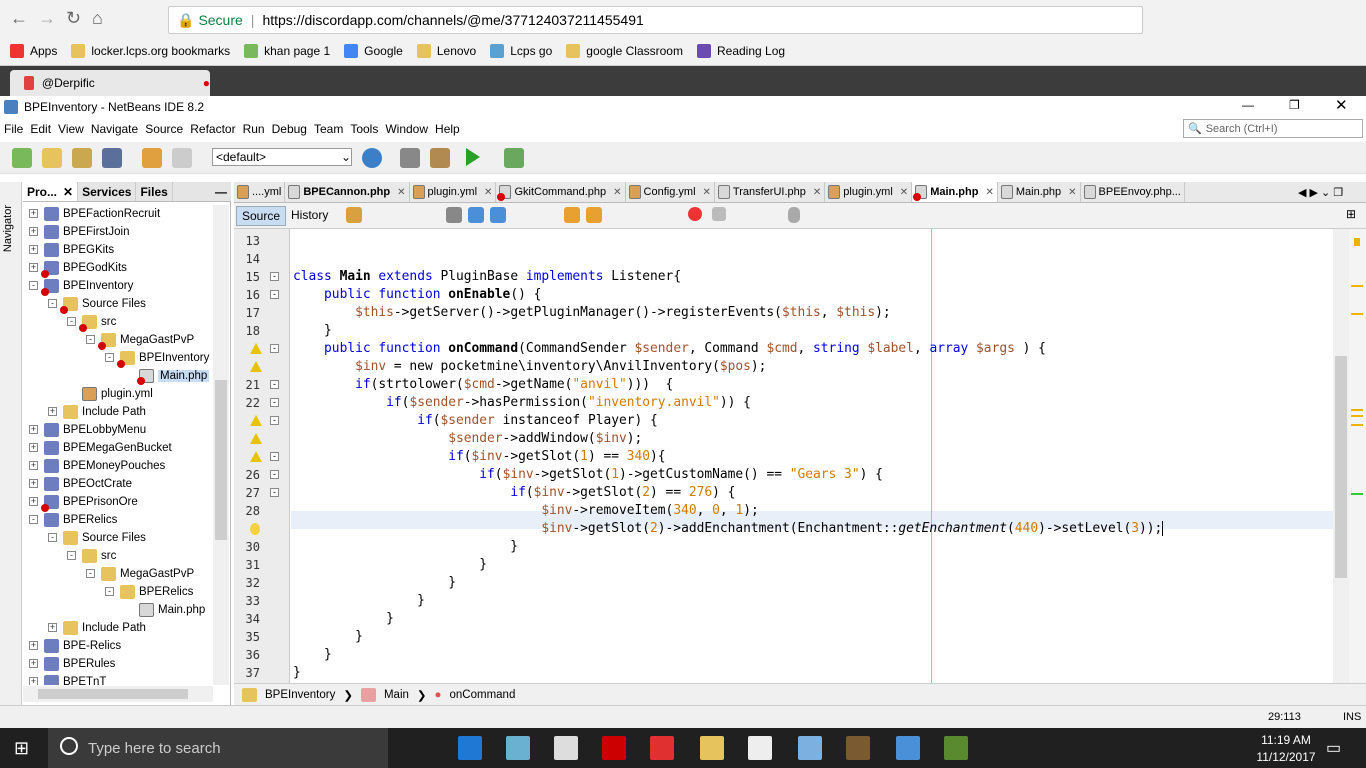 This screenshot has height=768, width=1366. What do you see at coordinates (104, 466) in the screenshot?
I see `tree-item: BPEMoneyPouches` at bounding box center [104, 466].